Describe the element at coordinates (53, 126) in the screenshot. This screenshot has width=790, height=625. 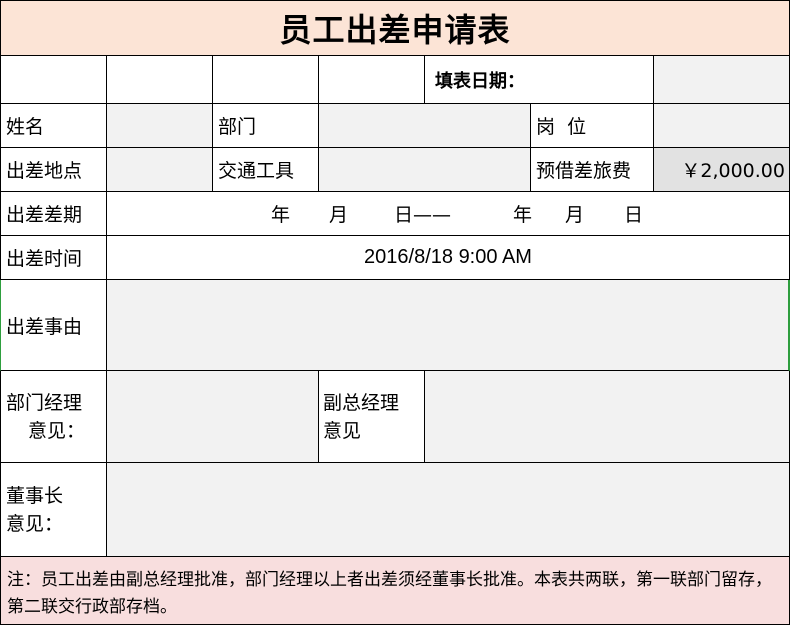
I see `name-label: 姓名` at that location.